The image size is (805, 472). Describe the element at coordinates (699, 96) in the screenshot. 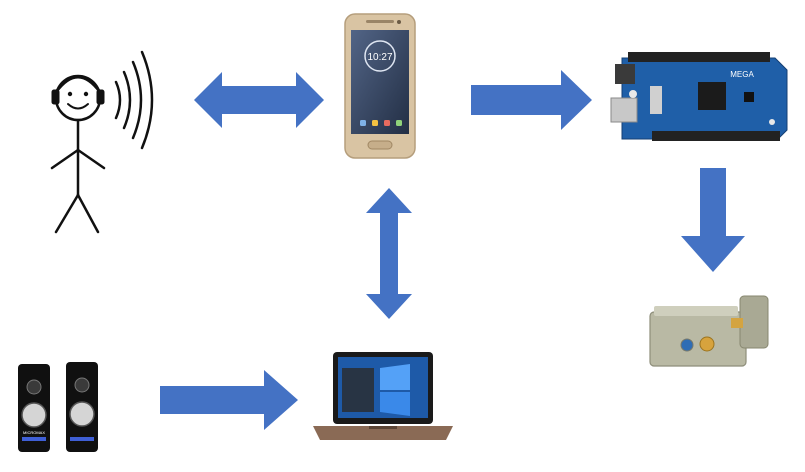

I see `arduino-mega-board-icon: MEGA` at that location.